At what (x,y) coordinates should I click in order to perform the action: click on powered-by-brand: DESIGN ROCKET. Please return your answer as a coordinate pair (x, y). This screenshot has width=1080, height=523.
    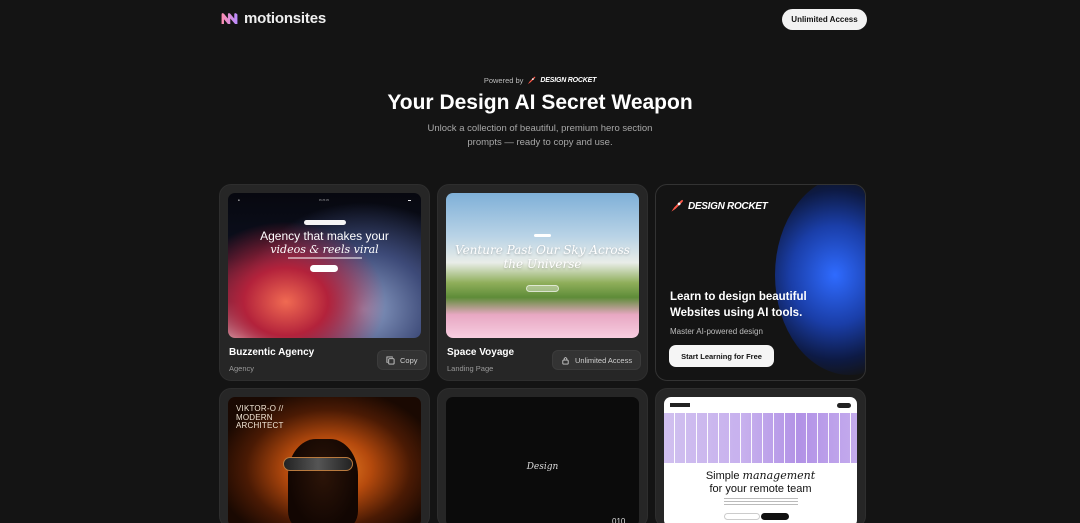
    Looking at the image, I should click on (568, 80).